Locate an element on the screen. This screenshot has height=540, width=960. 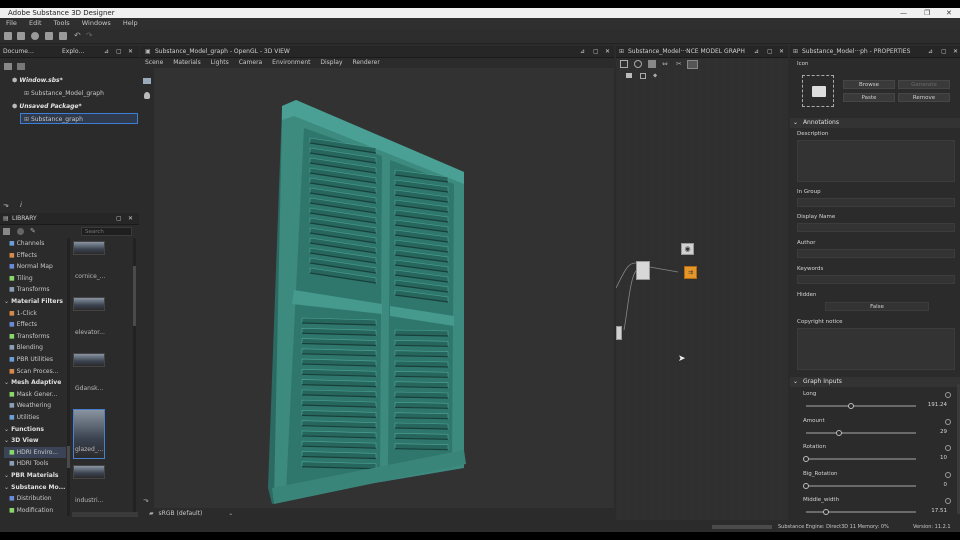
graph-inputs-section: ⌄ Graph Inputs is located at coordinates (875, 382).